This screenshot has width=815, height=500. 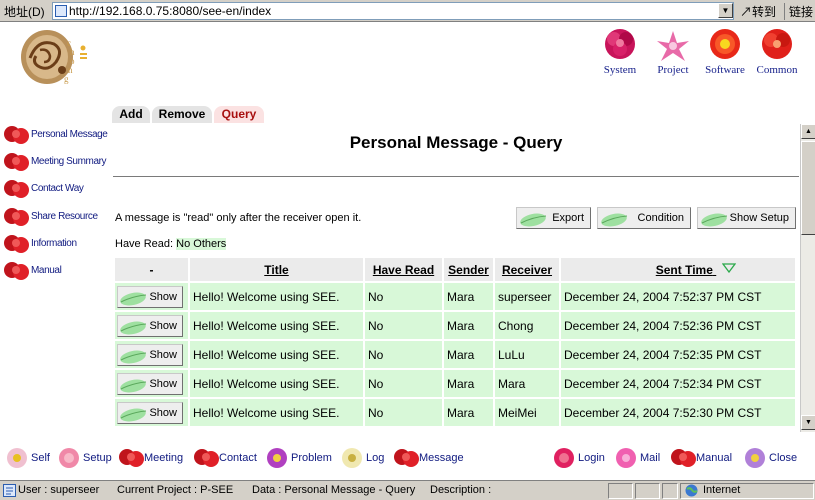 What do you see at coordinates (182, 114) in the screenshot?
I see `tab-remove: Remove` at bounding box center [182, 114].